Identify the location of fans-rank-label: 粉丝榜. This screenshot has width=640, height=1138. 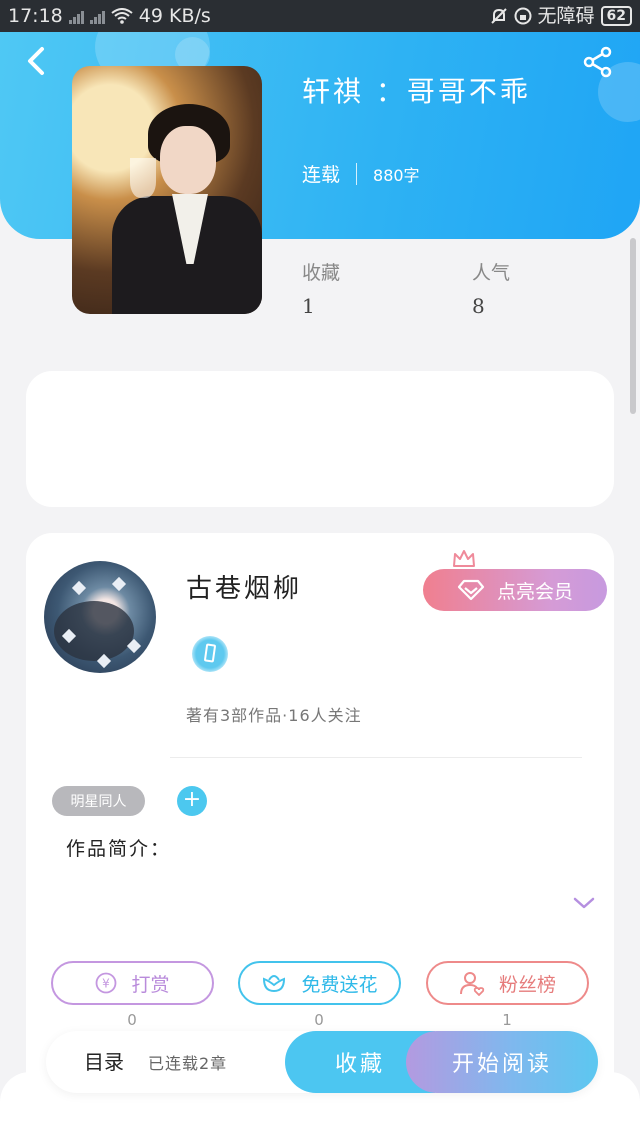
(527, 984).